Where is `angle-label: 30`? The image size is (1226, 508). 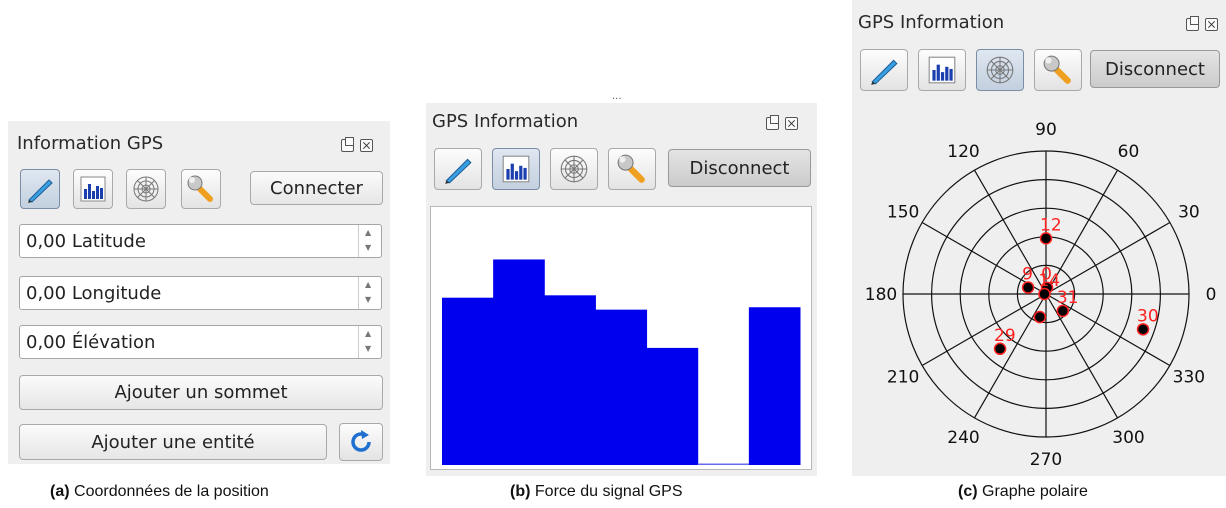 angle-label: 30 is located at coordinates (1189, 213).